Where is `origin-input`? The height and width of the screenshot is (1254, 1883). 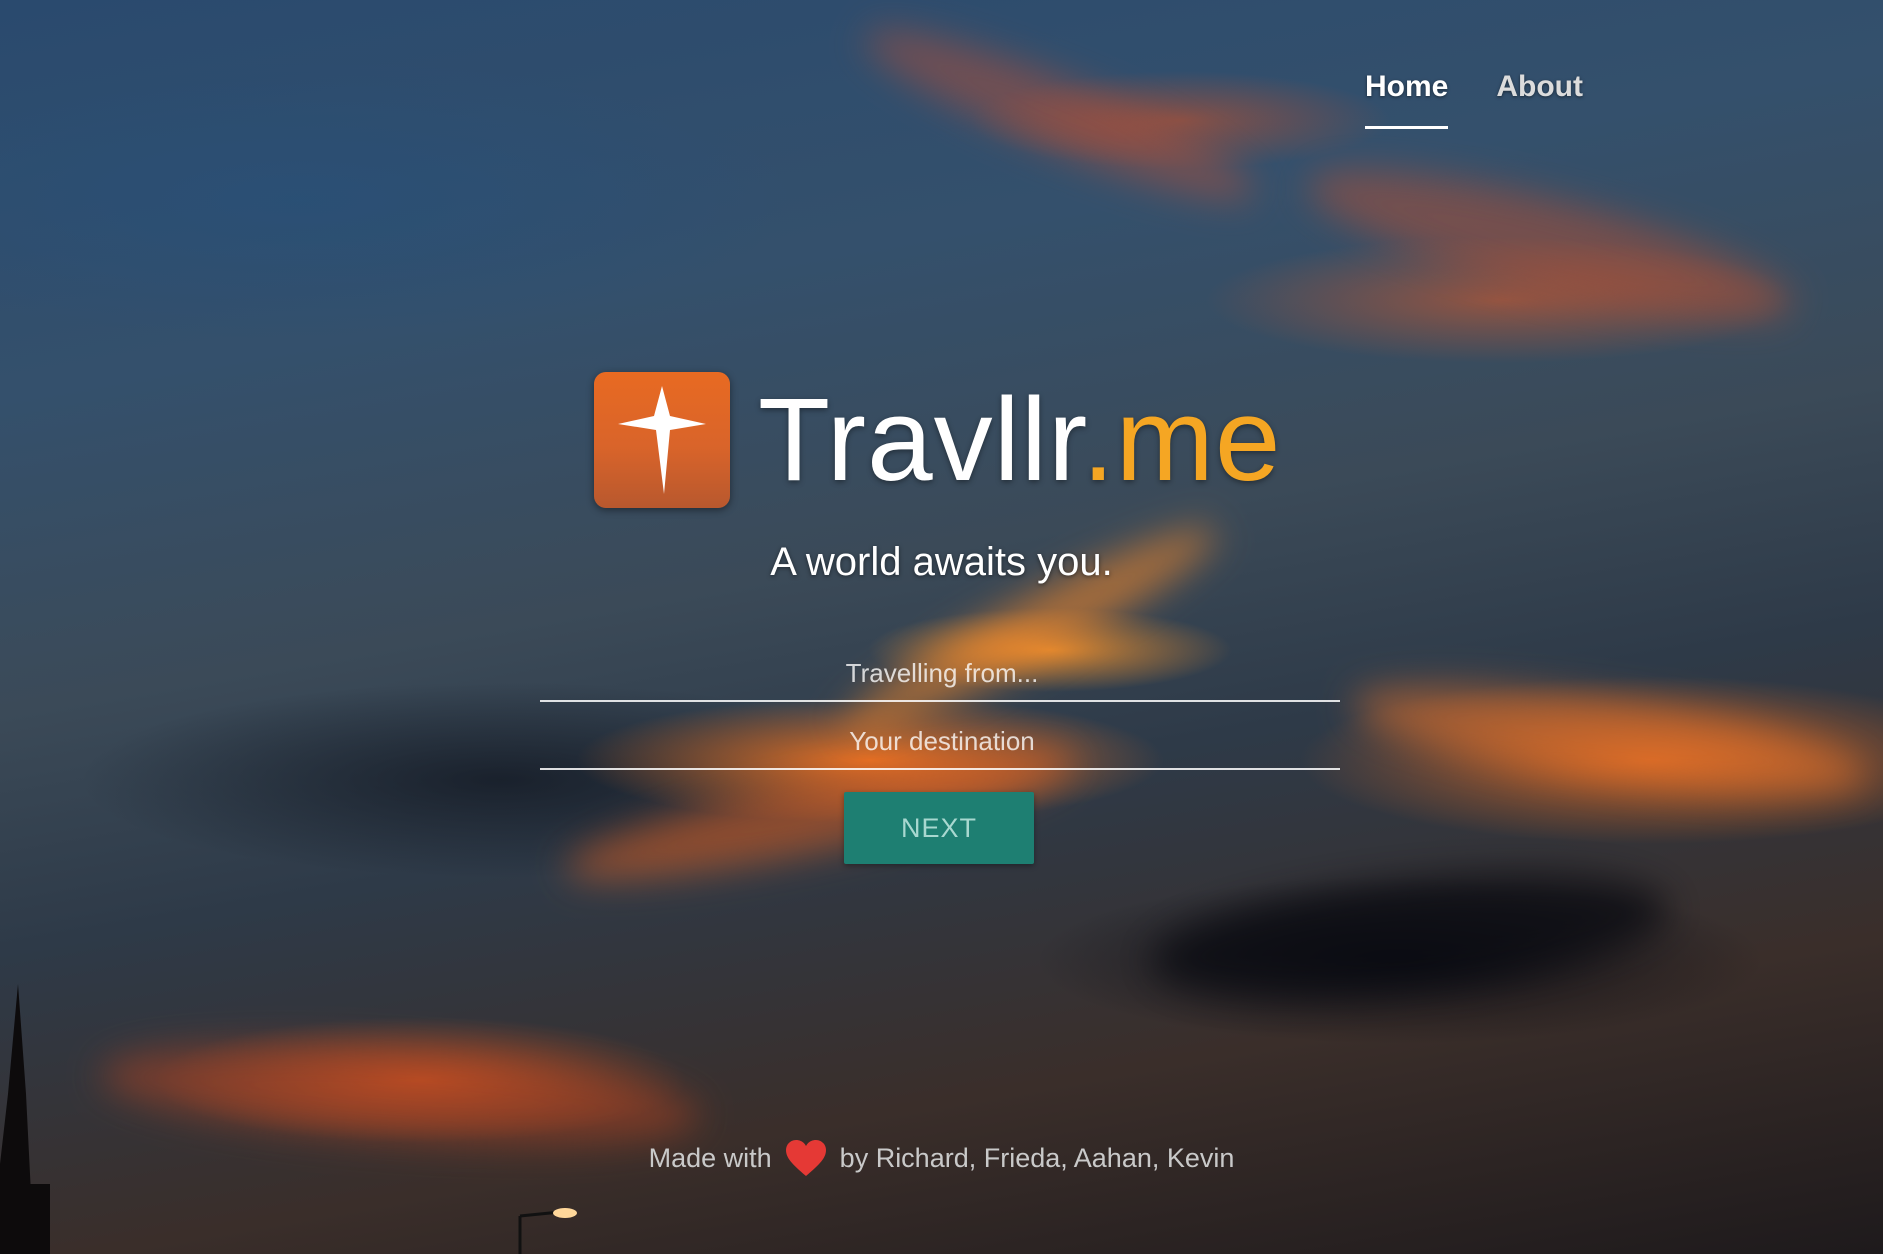 origin-input is located at coordinates (942, 673).